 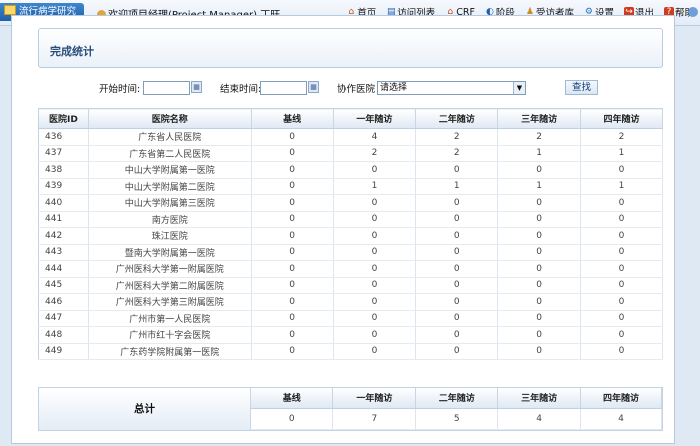 I want to click on table-row: 442 珠江医院 0 0 0 0 0, so click(x=350, y=236).